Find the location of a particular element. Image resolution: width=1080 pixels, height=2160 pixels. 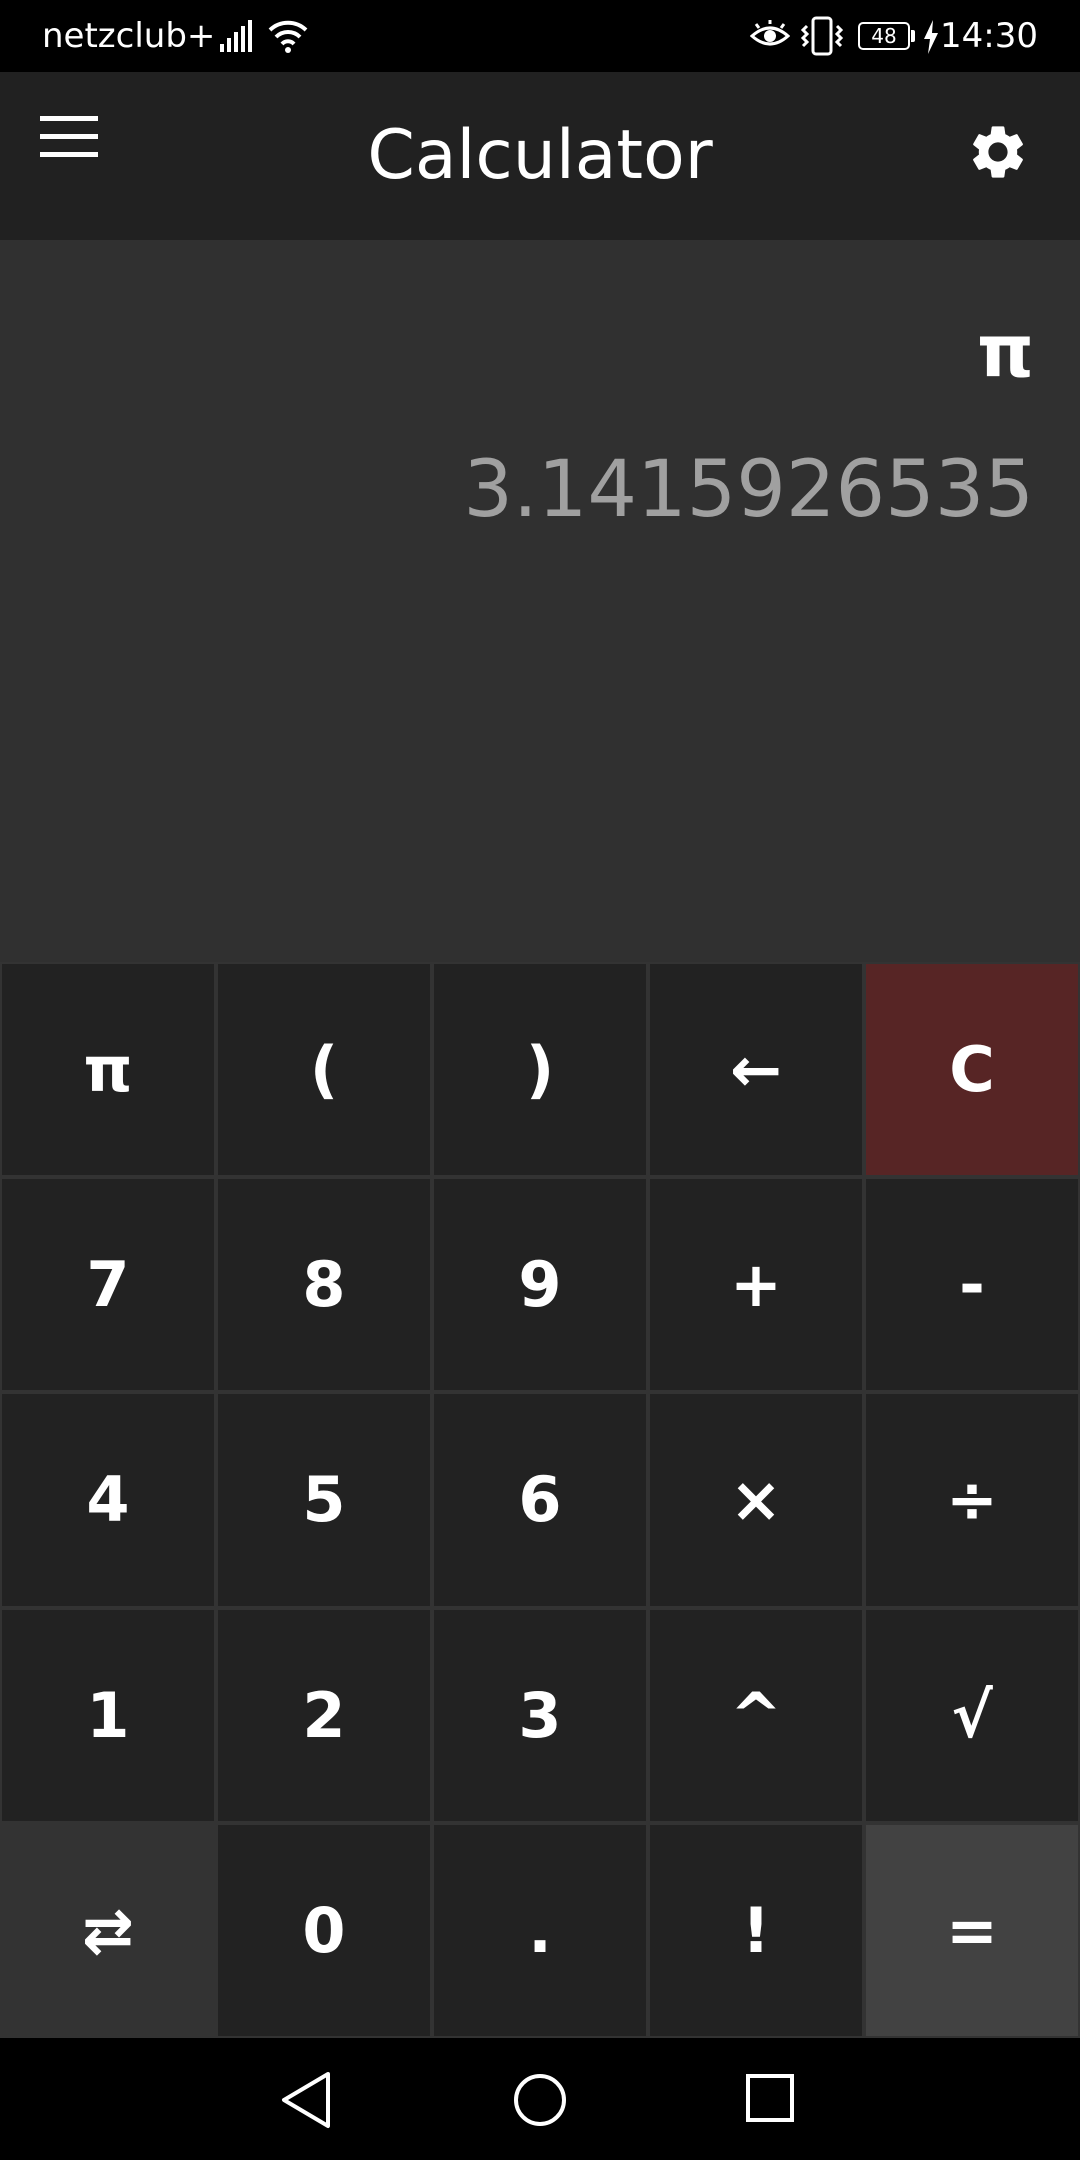

key-equals: = is located at coordinates (972, 1930).